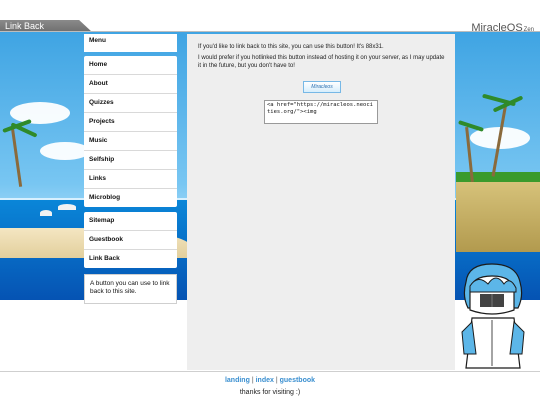 This screenshot has width=540, height=406. I want to click on sidebar-item-links: Links, so click(130, 179).